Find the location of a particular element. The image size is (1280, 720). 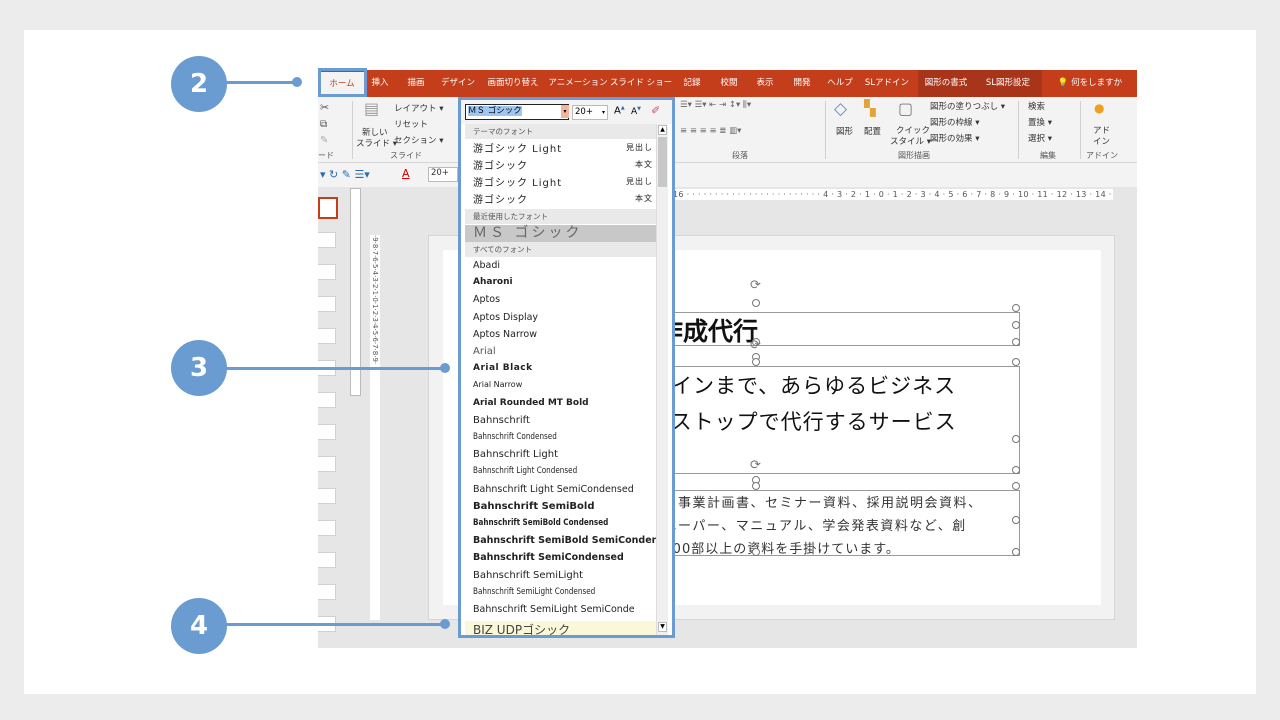

shape-effects-button: 図形の効果 ▾ is located at coordinates (954, 138).